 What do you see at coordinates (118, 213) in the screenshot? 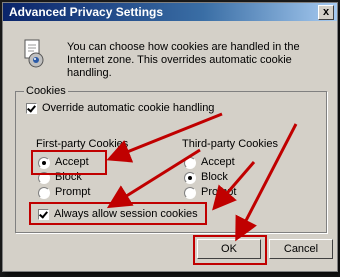
I see `session-highlight-box` at bounding box center [118, 213].